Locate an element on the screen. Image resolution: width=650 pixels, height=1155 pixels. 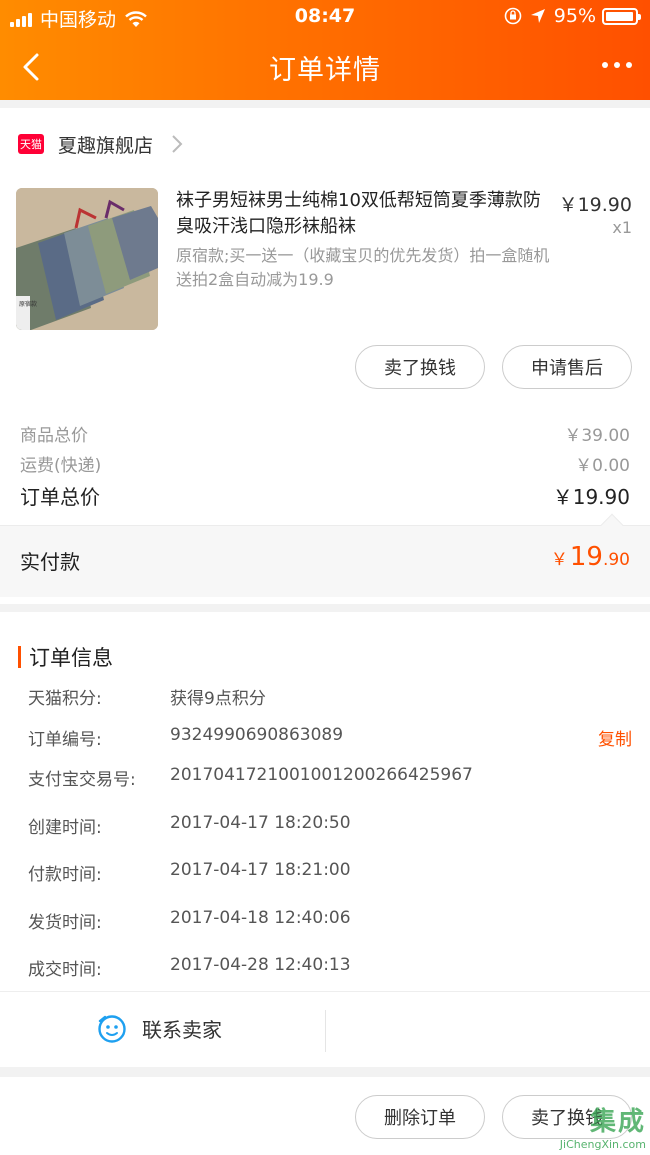
battery-icon is located at coordinates (621, 16).